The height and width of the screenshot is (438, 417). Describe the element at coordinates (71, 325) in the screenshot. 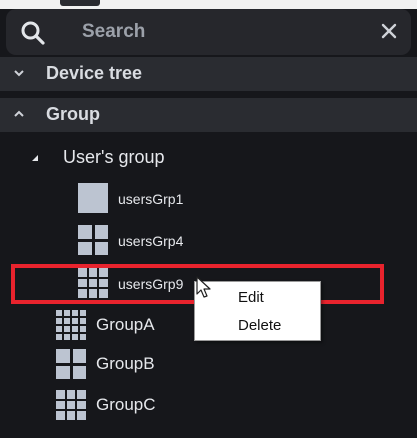

I see `grid-4x4-icon` at that location.